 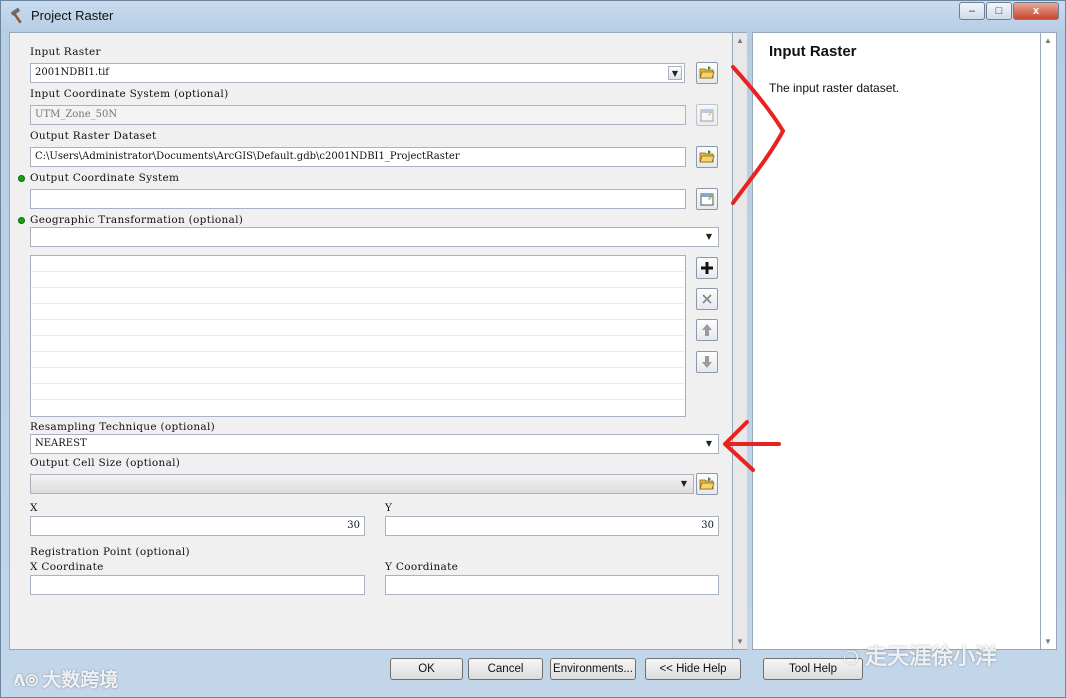 I want to click on output-raster-label: Output Raster Dataset, so click(x=93, y=136).